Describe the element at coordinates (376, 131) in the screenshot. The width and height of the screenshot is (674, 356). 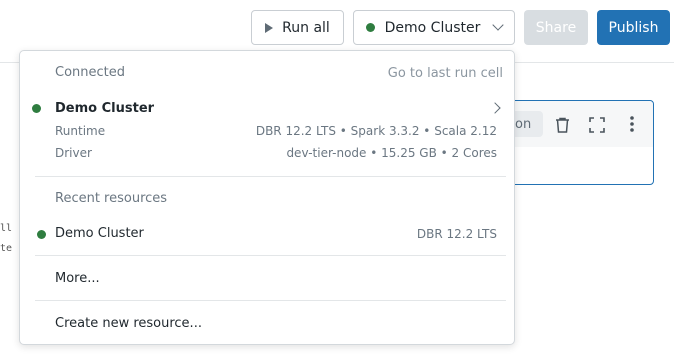
I see `runtime-value: DBR 12.2 LTS • Spark 3.3.2 • Scala 2.12` at that location.